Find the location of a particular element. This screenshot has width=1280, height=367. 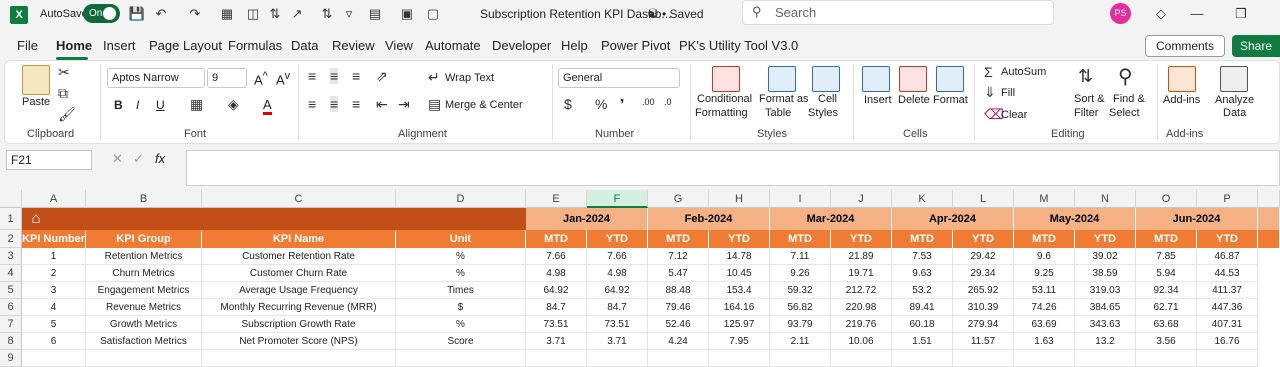

row-header-3: 3 is located at coordinates (11, 256).